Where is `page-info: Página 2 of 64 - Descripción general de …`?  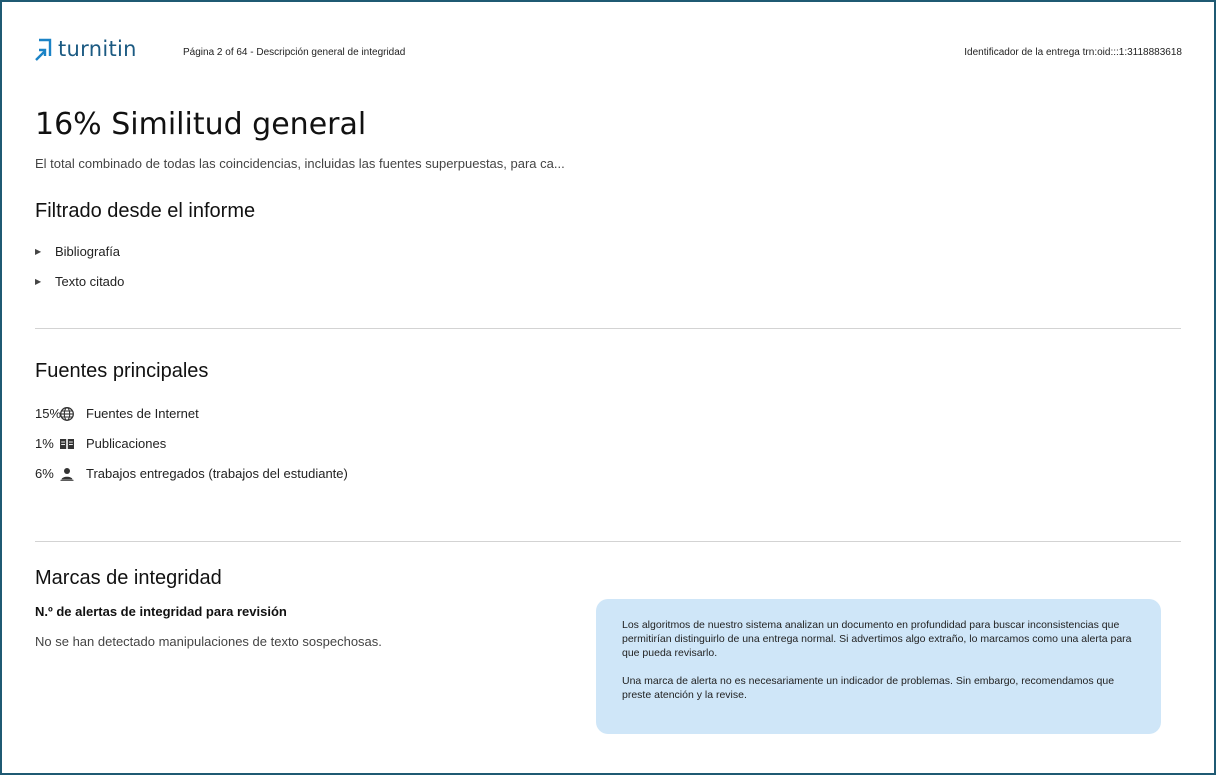
page-info: Página 2 of 64 - Descripción general de … is located at coordinates (294, 52).